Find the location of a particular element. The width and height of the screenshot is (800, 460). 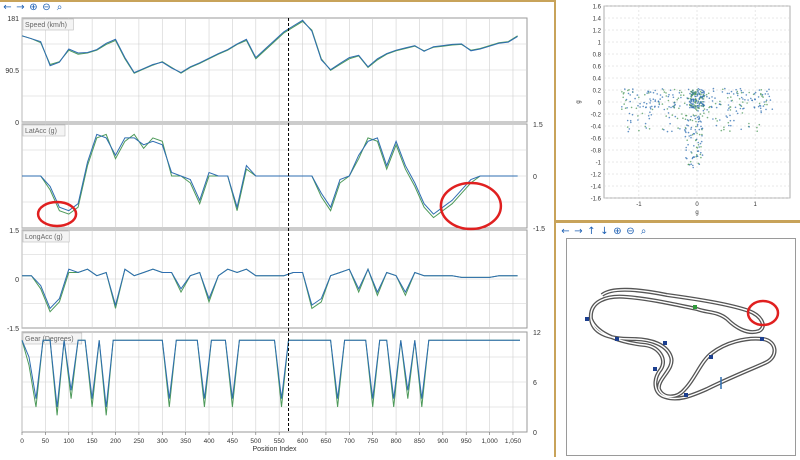

track-map-pane is located at coordinates (681, 347).